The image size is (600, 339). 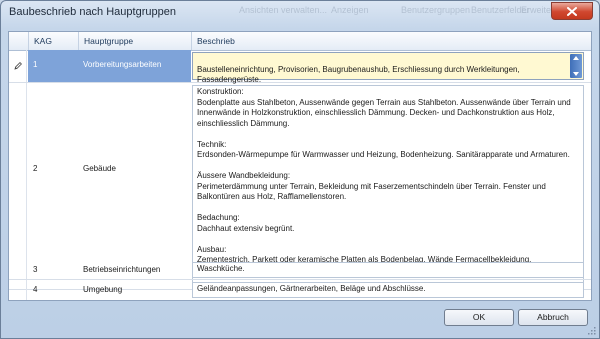 I want to click on background-ghost-text: Anzeigen, so click(x=350, y=10).